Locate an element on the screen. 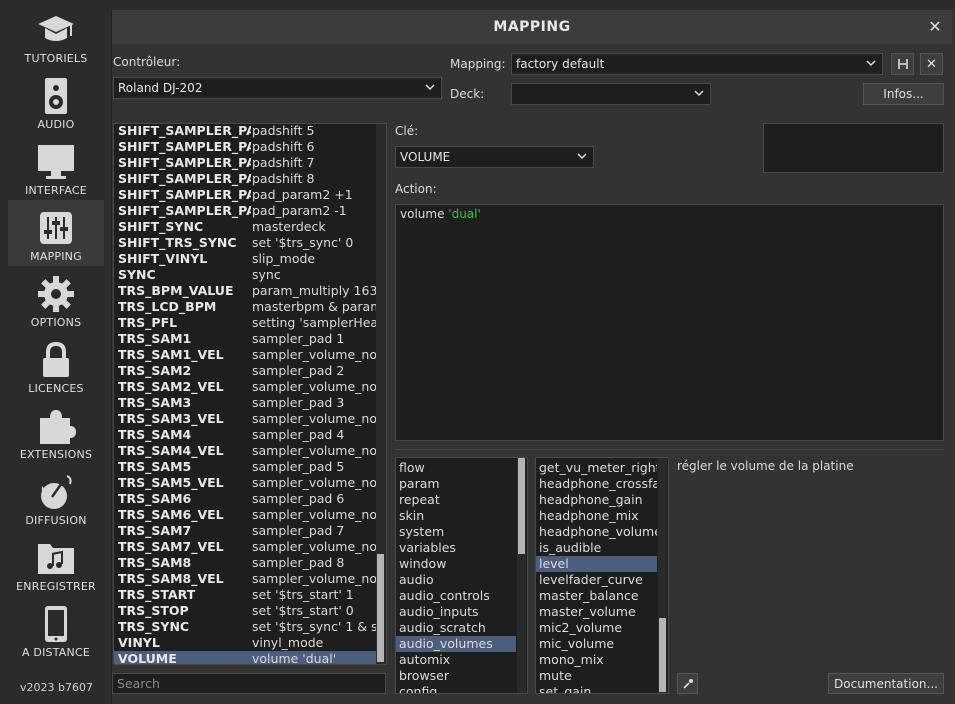 Image resolution: width=955 pixels, height=704 pixels. table-row: TRS_SAM6_VEL sampler_volume_nog is located at coordinates (245, 515).